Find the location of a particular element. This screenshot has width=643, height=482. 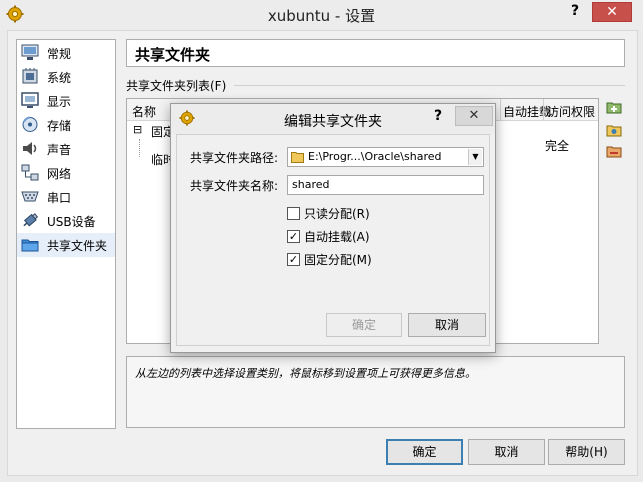

shared-folders-list-label: 共享文件夹列表(F) is located at coordinates (176, 86).